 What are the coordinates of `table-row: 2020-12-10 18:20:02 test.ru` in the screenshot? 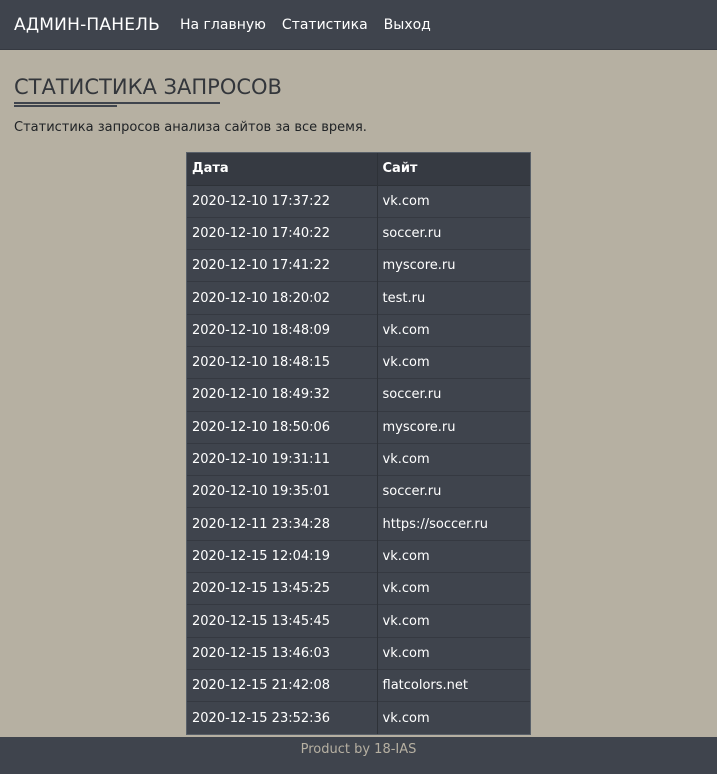 It's located at (358, 298).